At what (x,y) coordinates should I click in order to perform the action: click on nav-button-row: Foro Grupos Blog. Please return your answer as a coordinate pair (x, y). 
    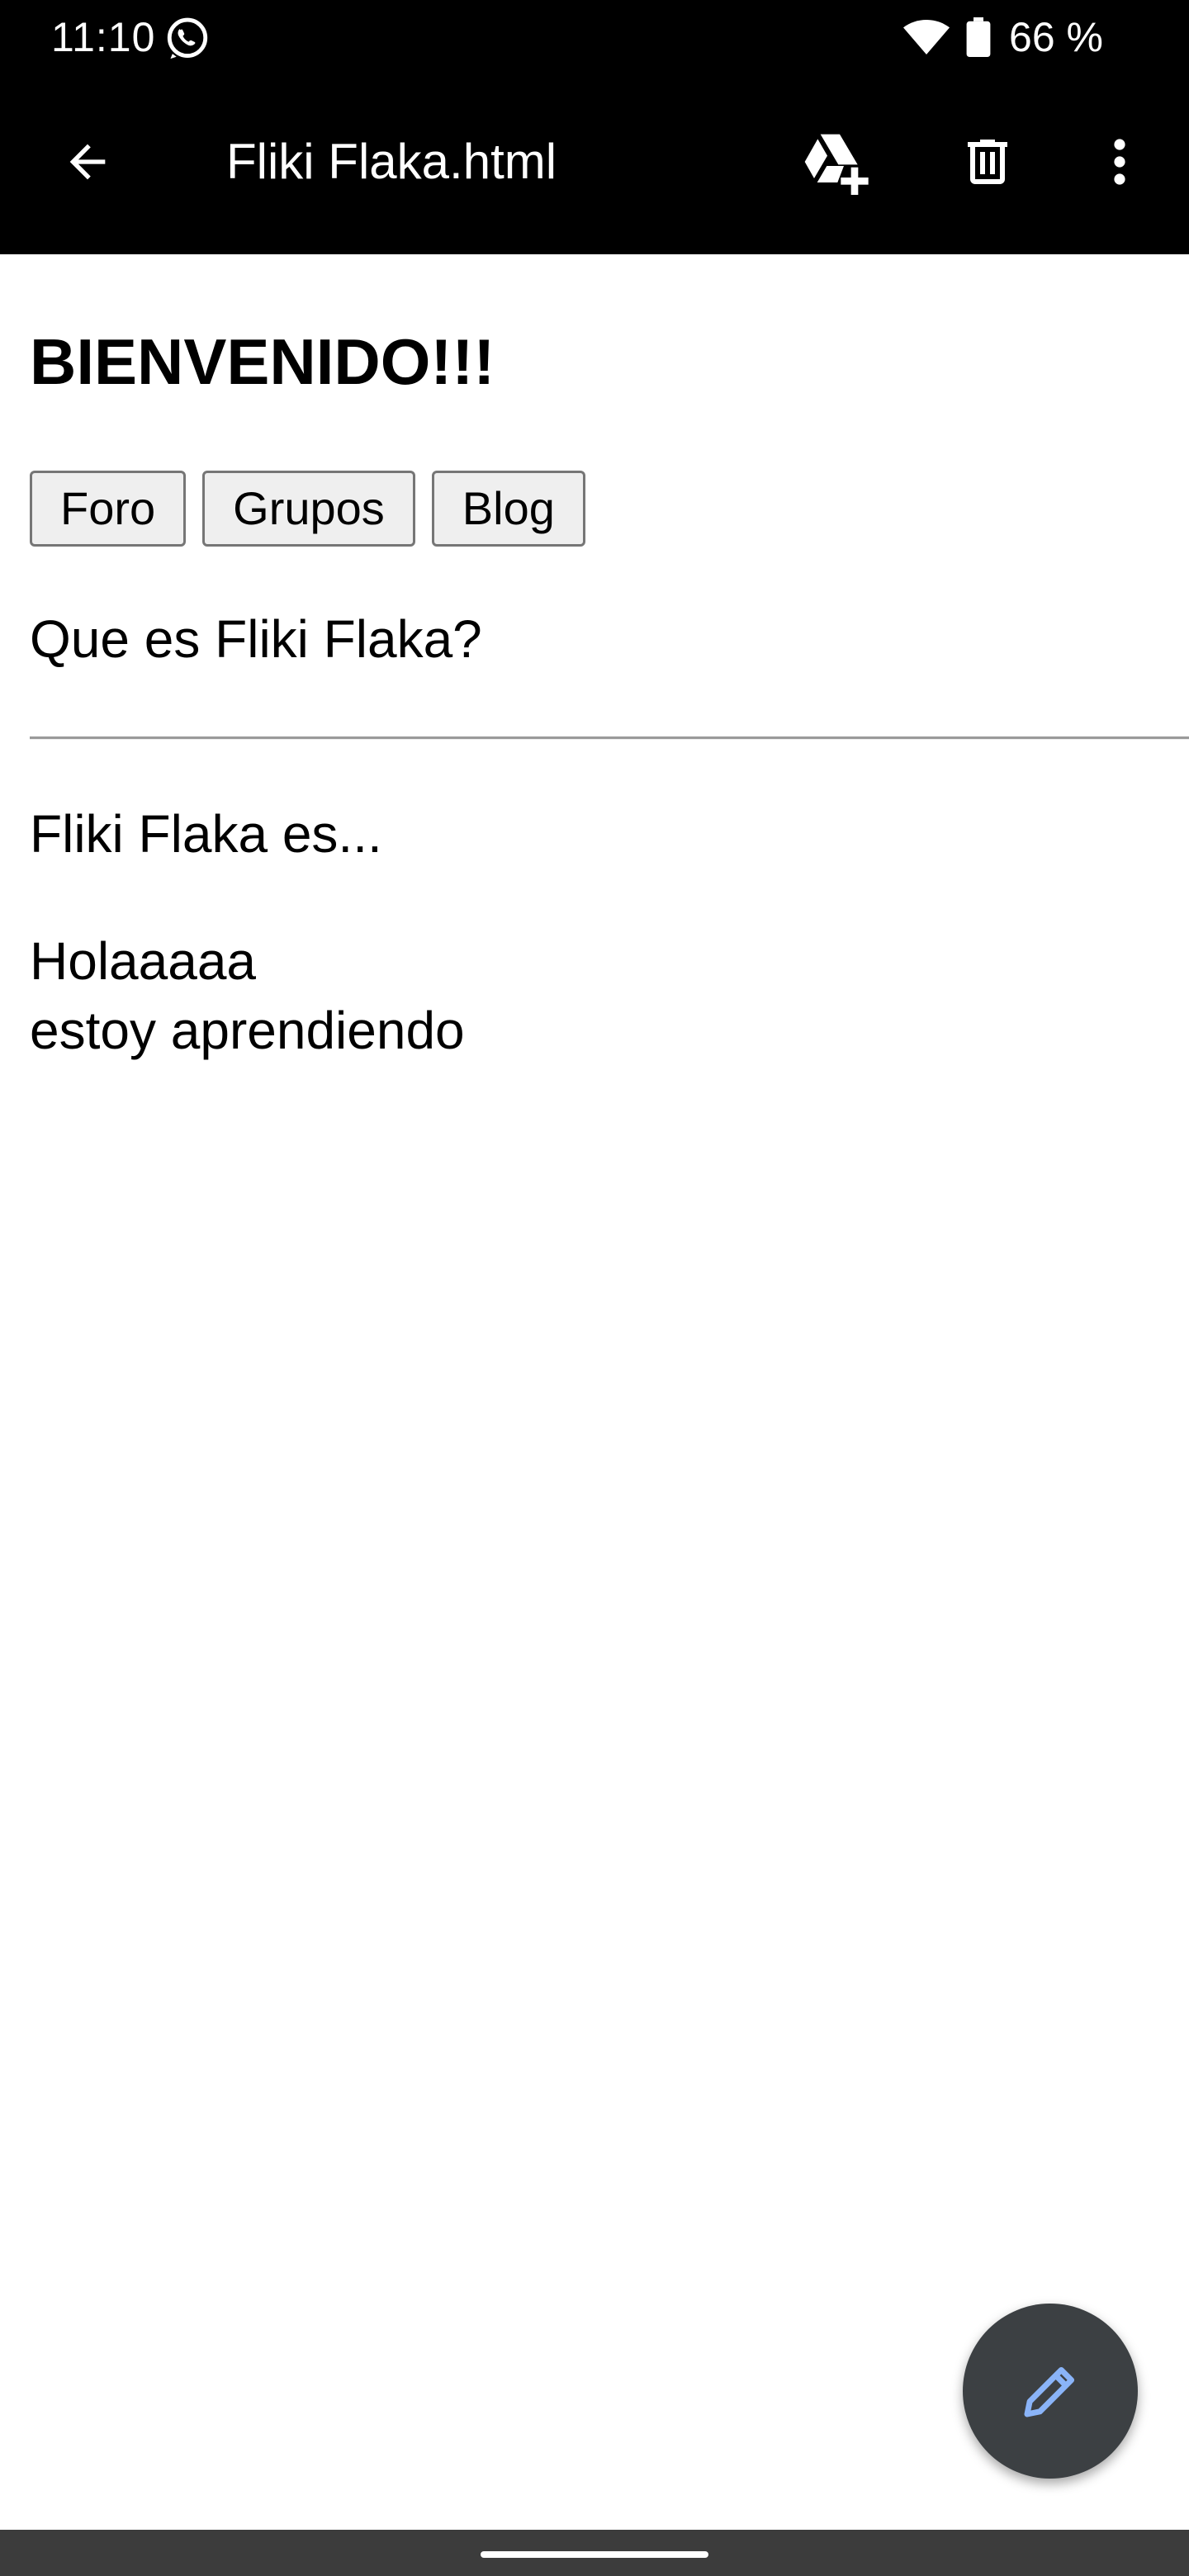
    Looking at the image, I should click on (316, 509).